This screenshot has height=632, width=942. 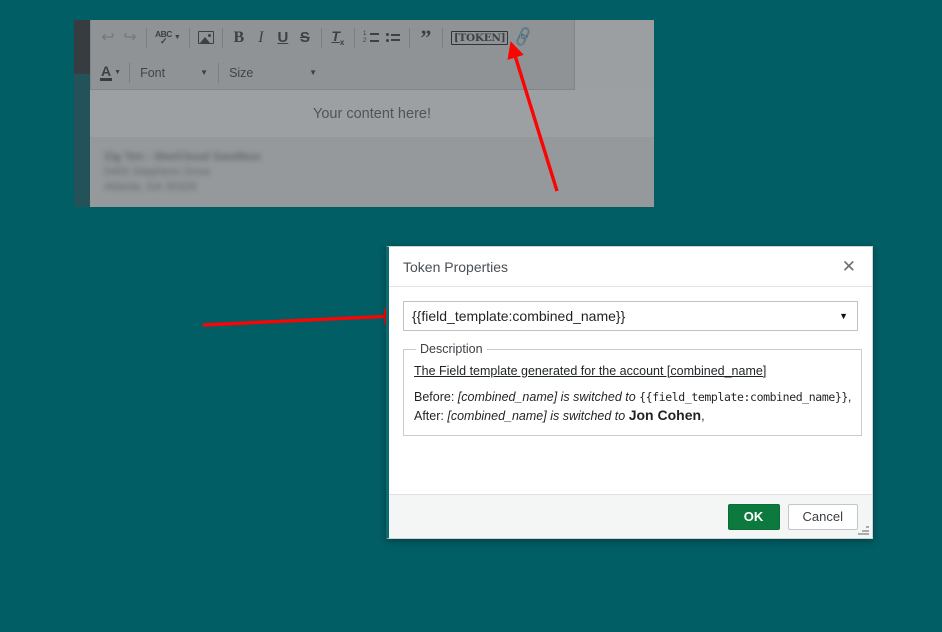 I want to click on spell-check-glyph: ABC ✓, so click(x=163, y=37).